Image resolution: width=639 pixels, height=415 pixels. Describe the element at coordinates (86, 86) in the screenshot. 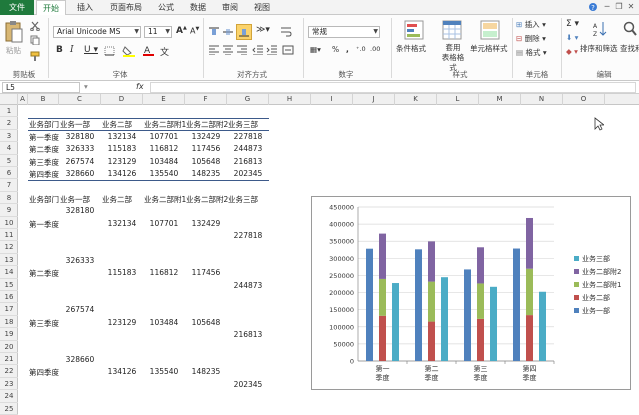

I see `name-box-dropdown-icon: ▾` at that location.